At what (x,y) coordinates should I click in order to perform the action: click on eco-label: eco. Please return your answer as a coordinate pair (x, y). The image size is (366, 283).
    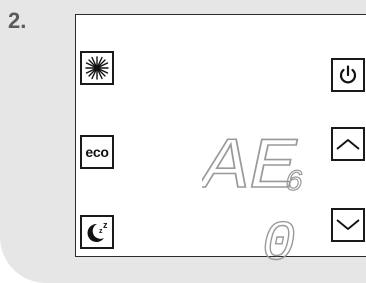
    Looking at the image, I should click on (97, 152).